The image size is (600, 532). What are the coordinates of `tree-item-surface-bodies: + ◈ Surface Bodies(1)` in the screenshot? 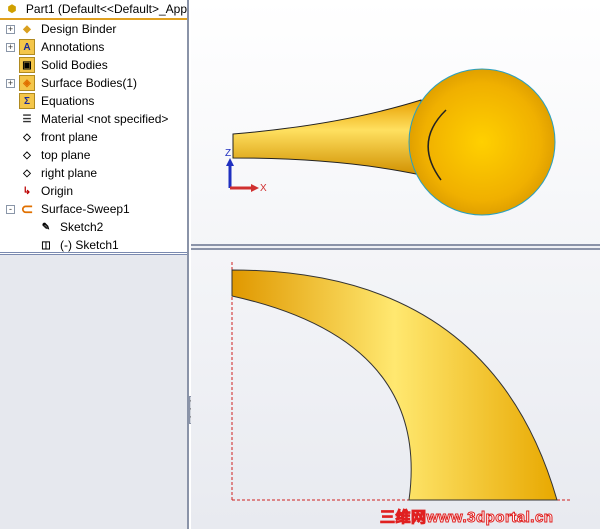 It's located at (93, 83).